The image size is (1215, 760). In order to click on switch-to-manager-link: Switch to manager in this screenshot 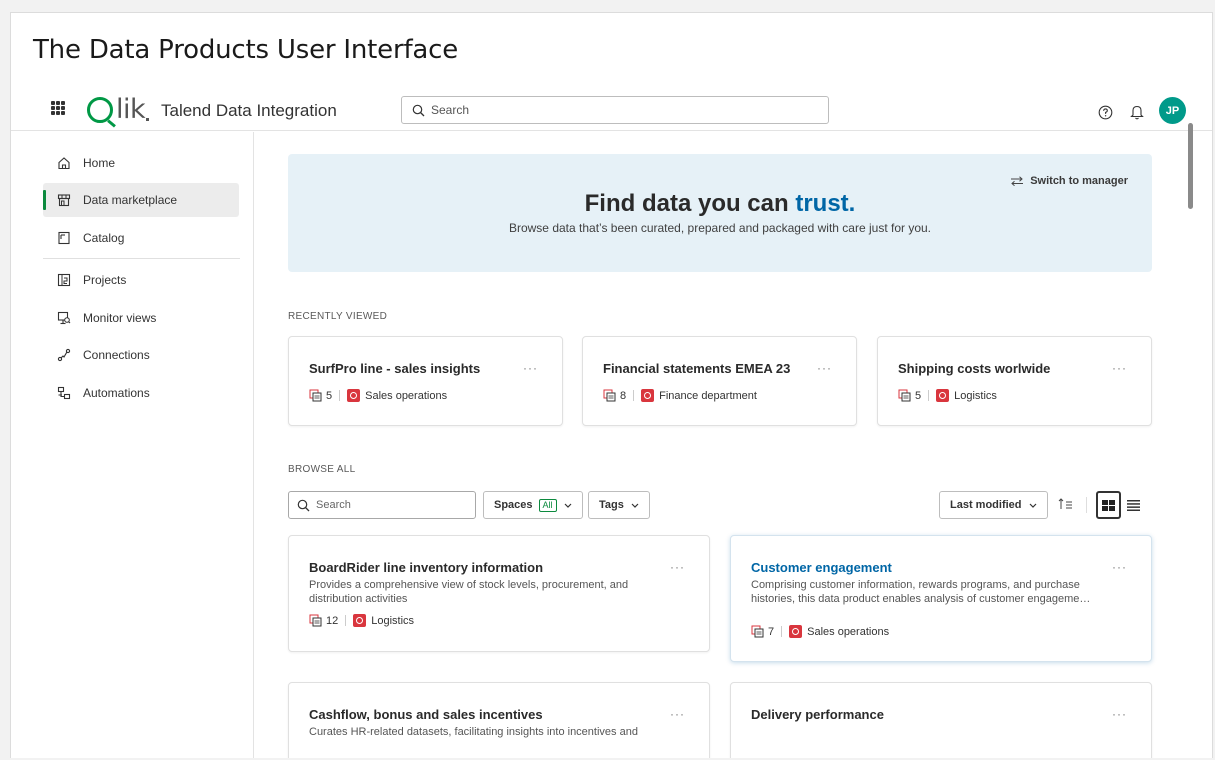, I will do `click(1069, 181)`.